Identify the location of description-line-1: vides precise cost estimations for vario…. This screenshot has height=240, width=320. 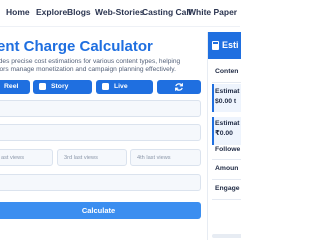
(90, 61).